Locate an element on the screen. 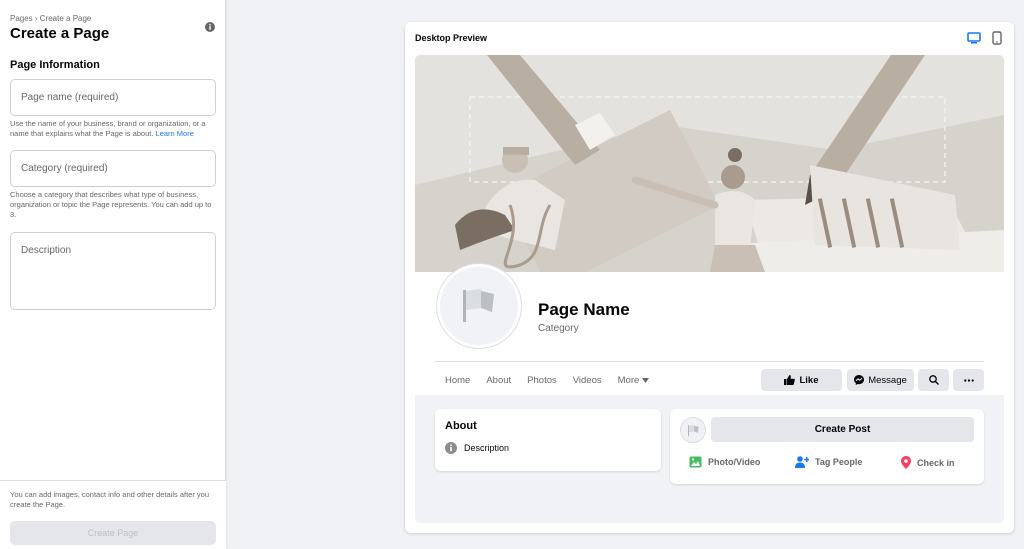 The height and width of the screenshot is (549, 1024). about-card: About Description is located at coordinates (548, 440).